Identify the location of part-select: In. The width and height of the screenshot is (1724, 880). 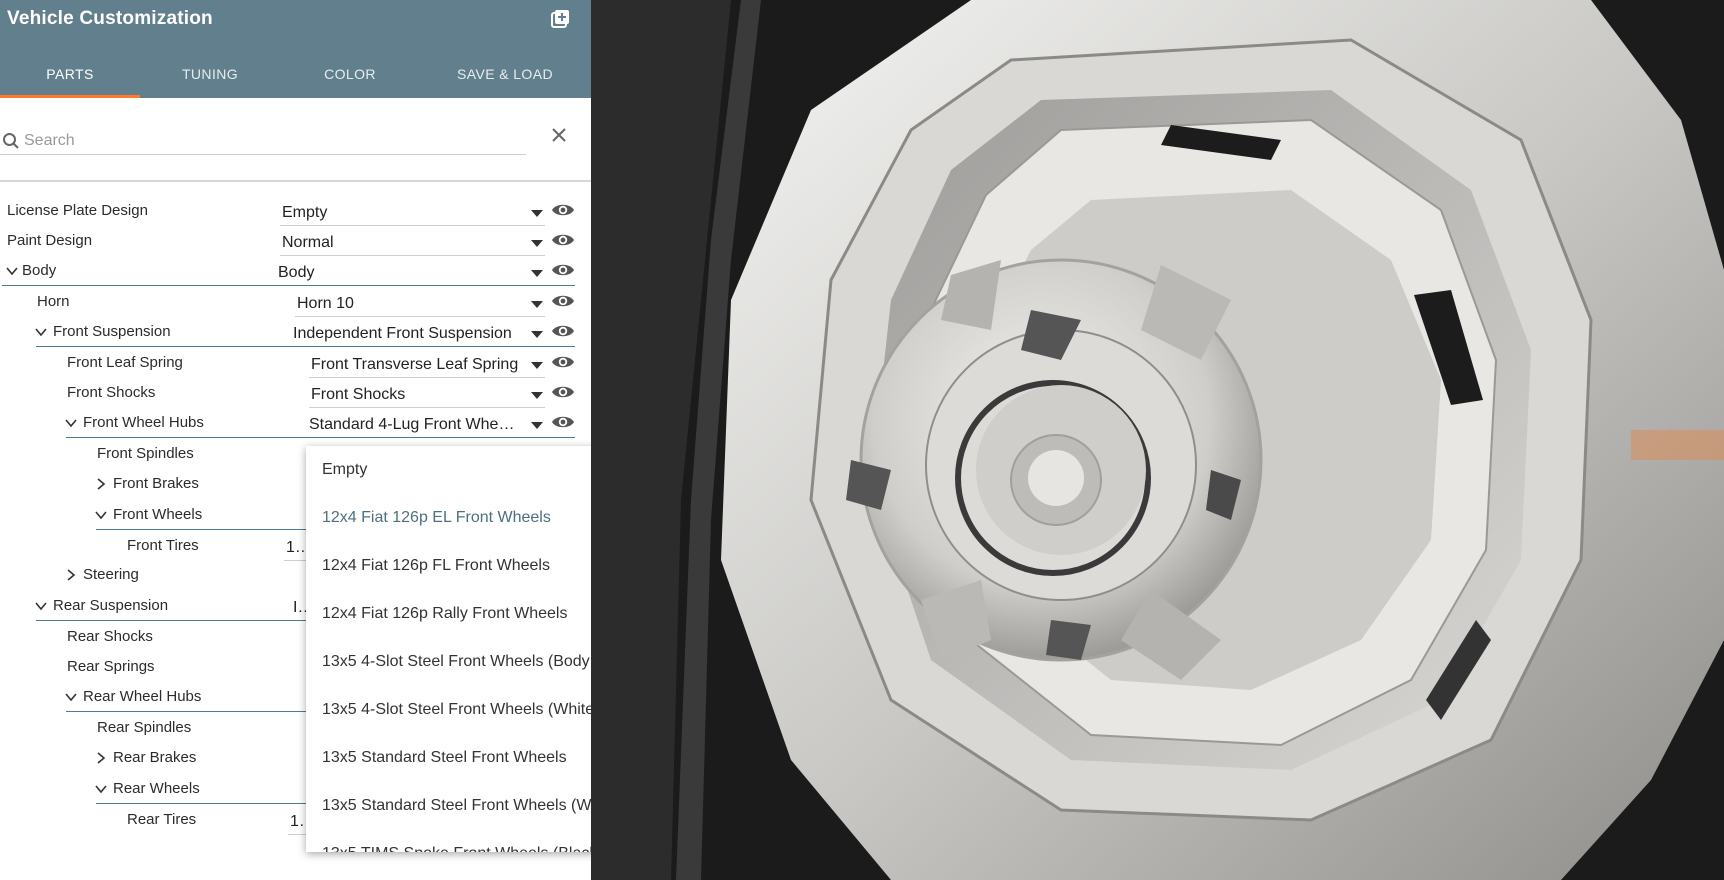
(298, 608).